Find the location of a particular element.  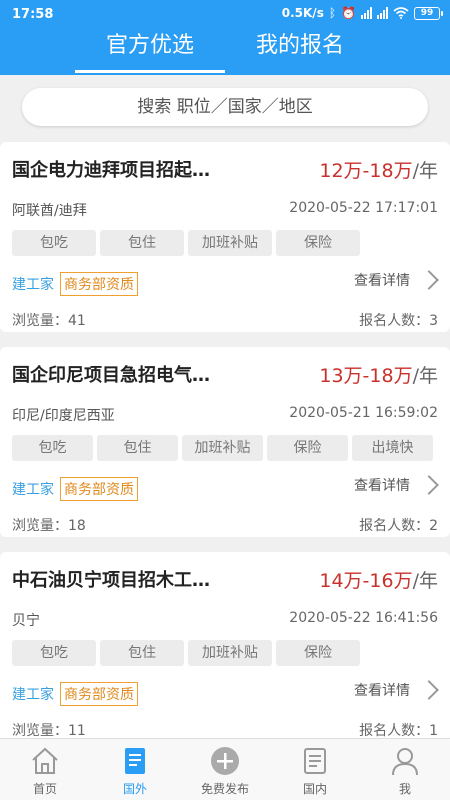

home-icon is located at coordinates (45, 760).